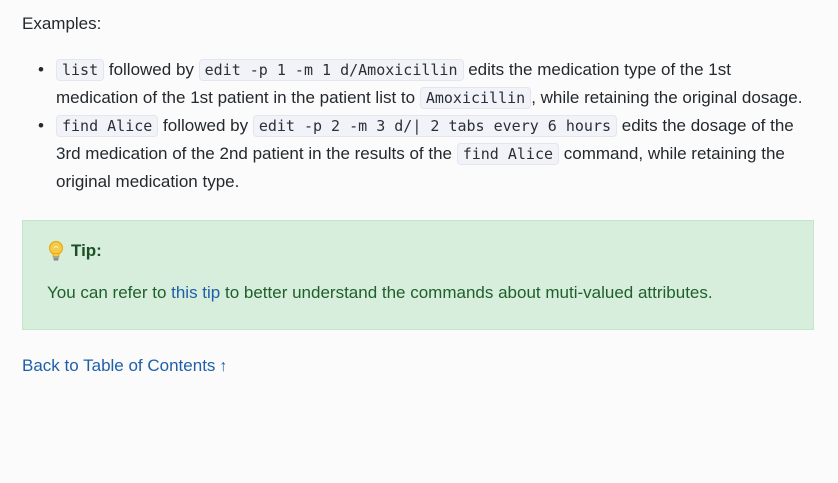 This screenshot has width=838, height=483. What do you see at coordinates (418, 251) in the screenshot?
I see `tip-header: Tip:` at bounding box center [418, 251].